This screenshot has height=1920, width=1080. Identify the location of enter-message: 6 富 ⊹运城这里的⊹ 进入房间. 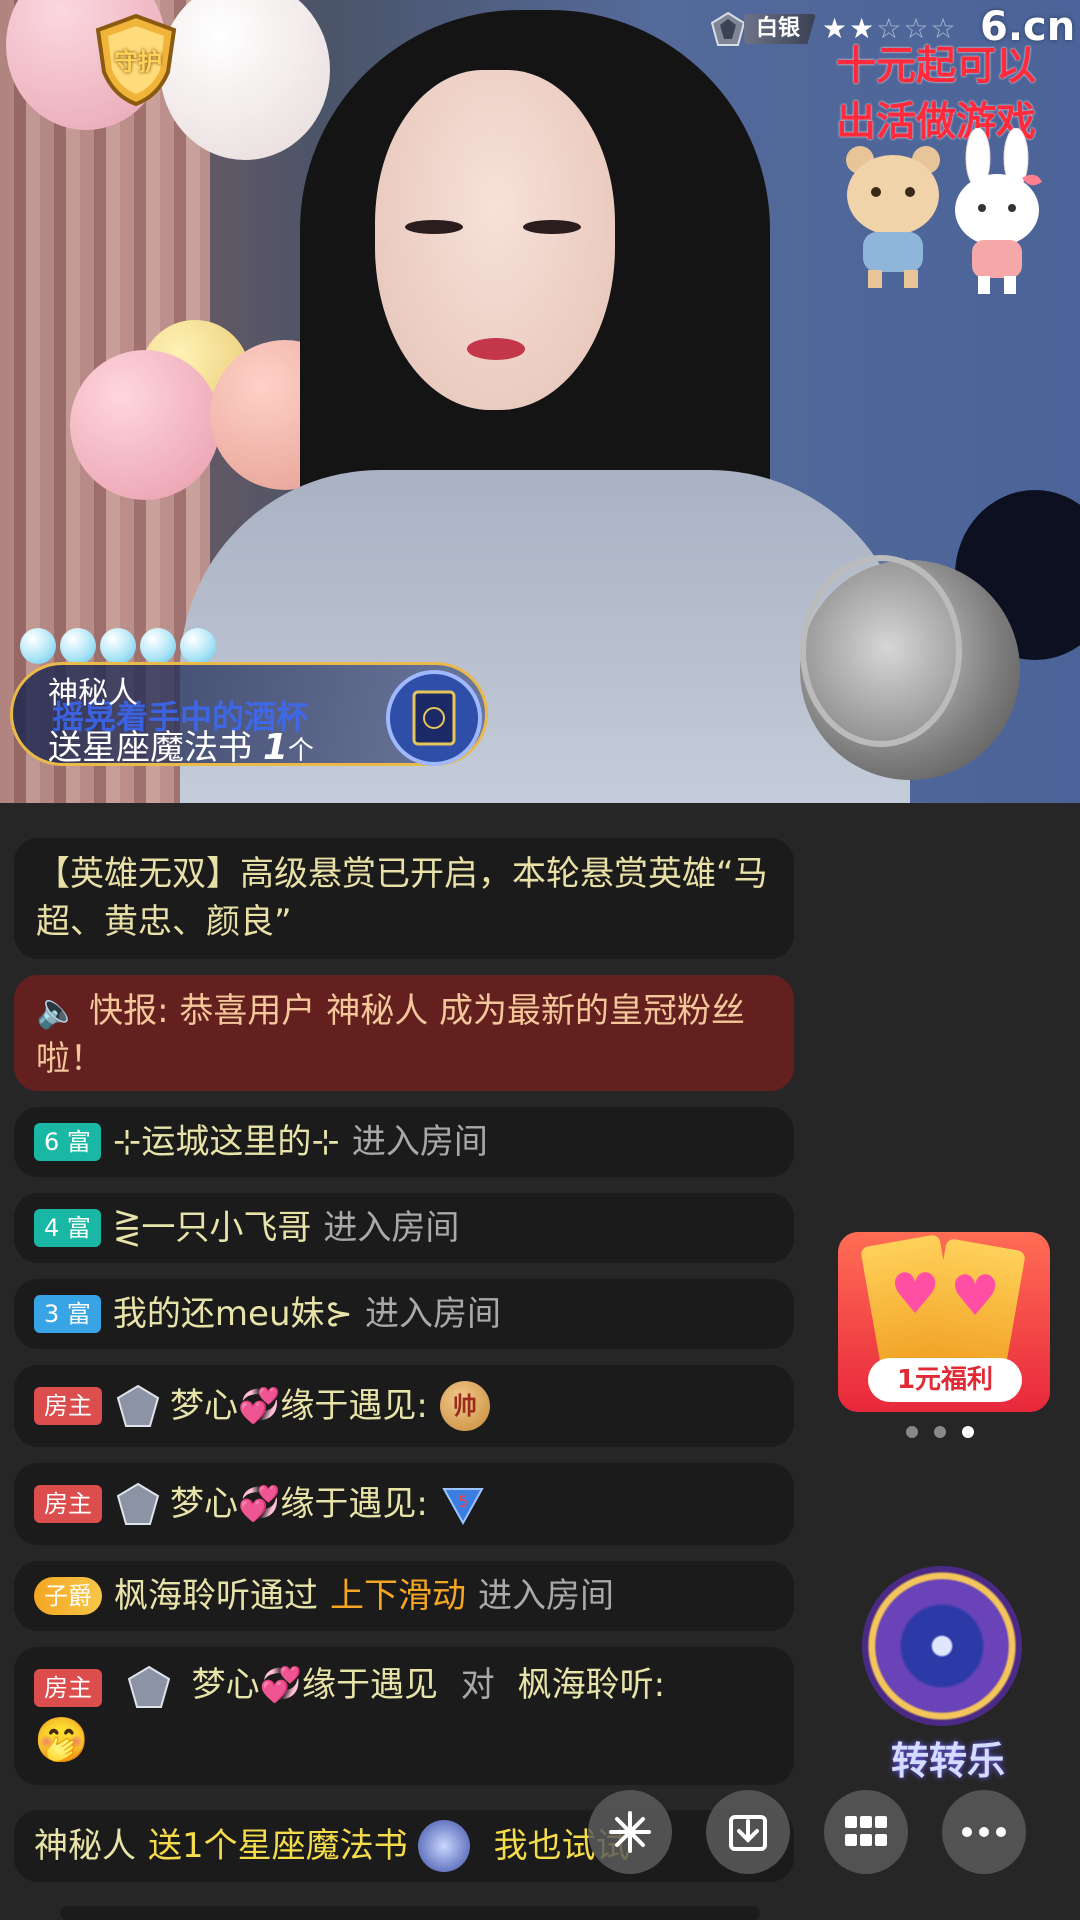
(404, 1142).